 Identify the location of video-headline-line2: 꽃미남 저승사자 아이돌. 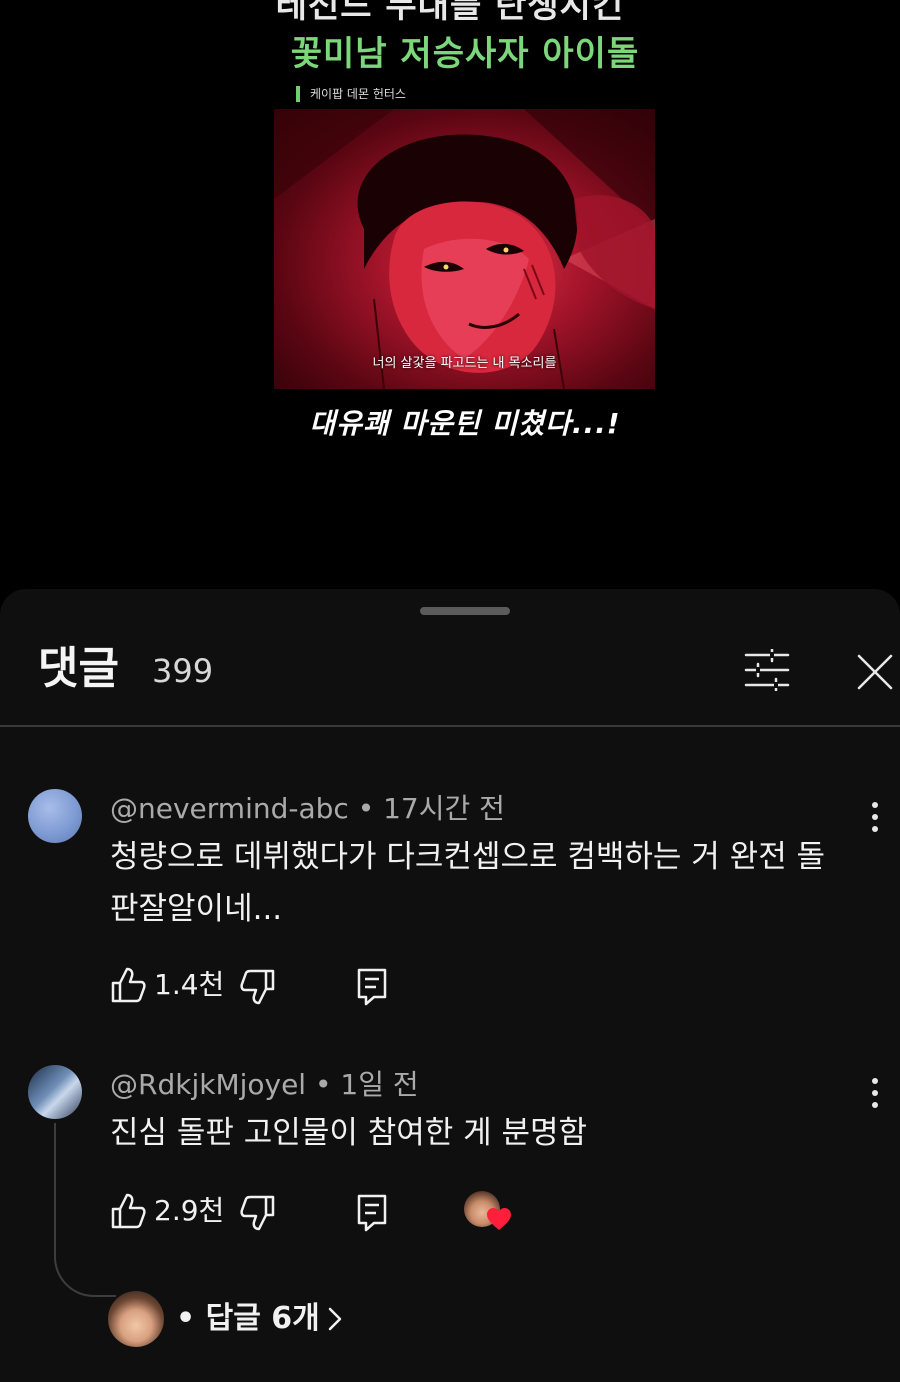
(465, 54).